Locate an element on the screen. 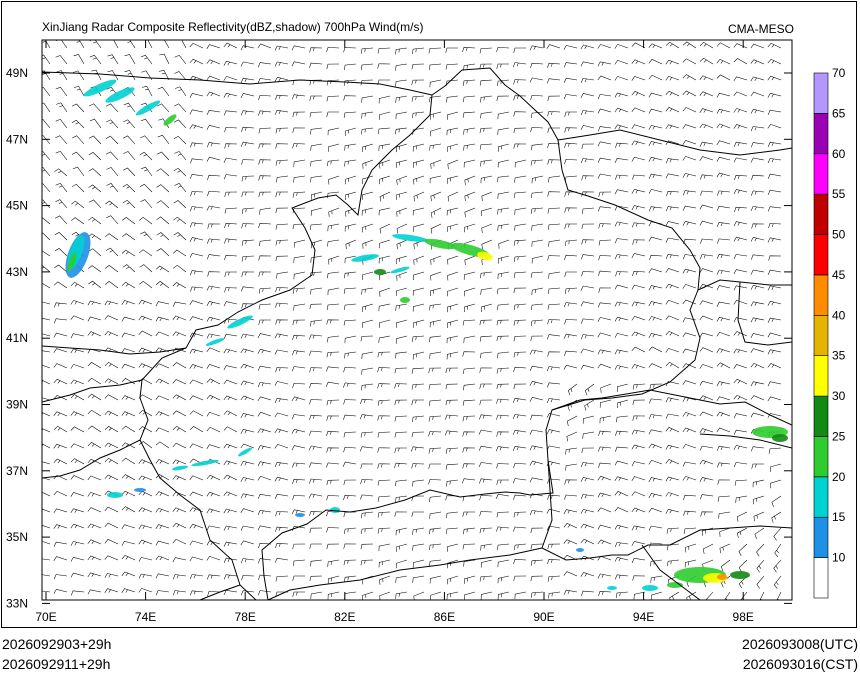 This screenshot has width=860, height=675. colorbar-label: 10 is located at coordinates (839, 558).